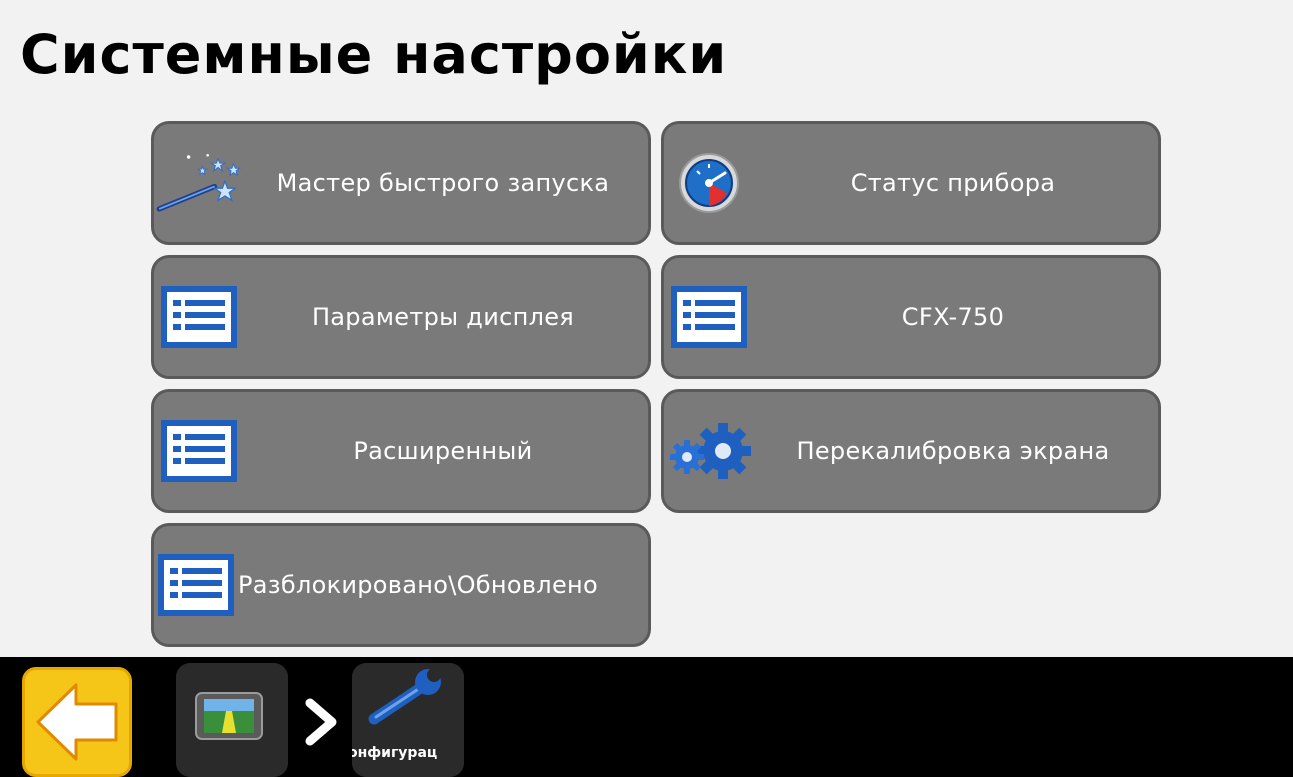  I want to click on device-status-button: Статус прибора, so click(911, 183).